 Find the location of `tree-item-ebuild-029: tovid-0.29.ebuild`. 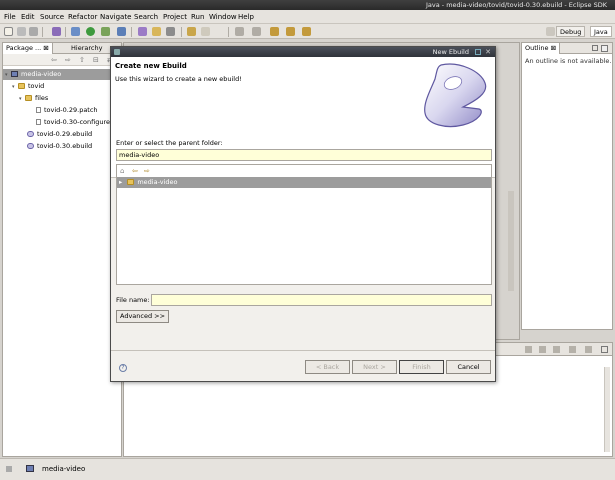

tree-item-ebuild-029: tovid-0.29.ebuild is located at coordinates (59, 134).